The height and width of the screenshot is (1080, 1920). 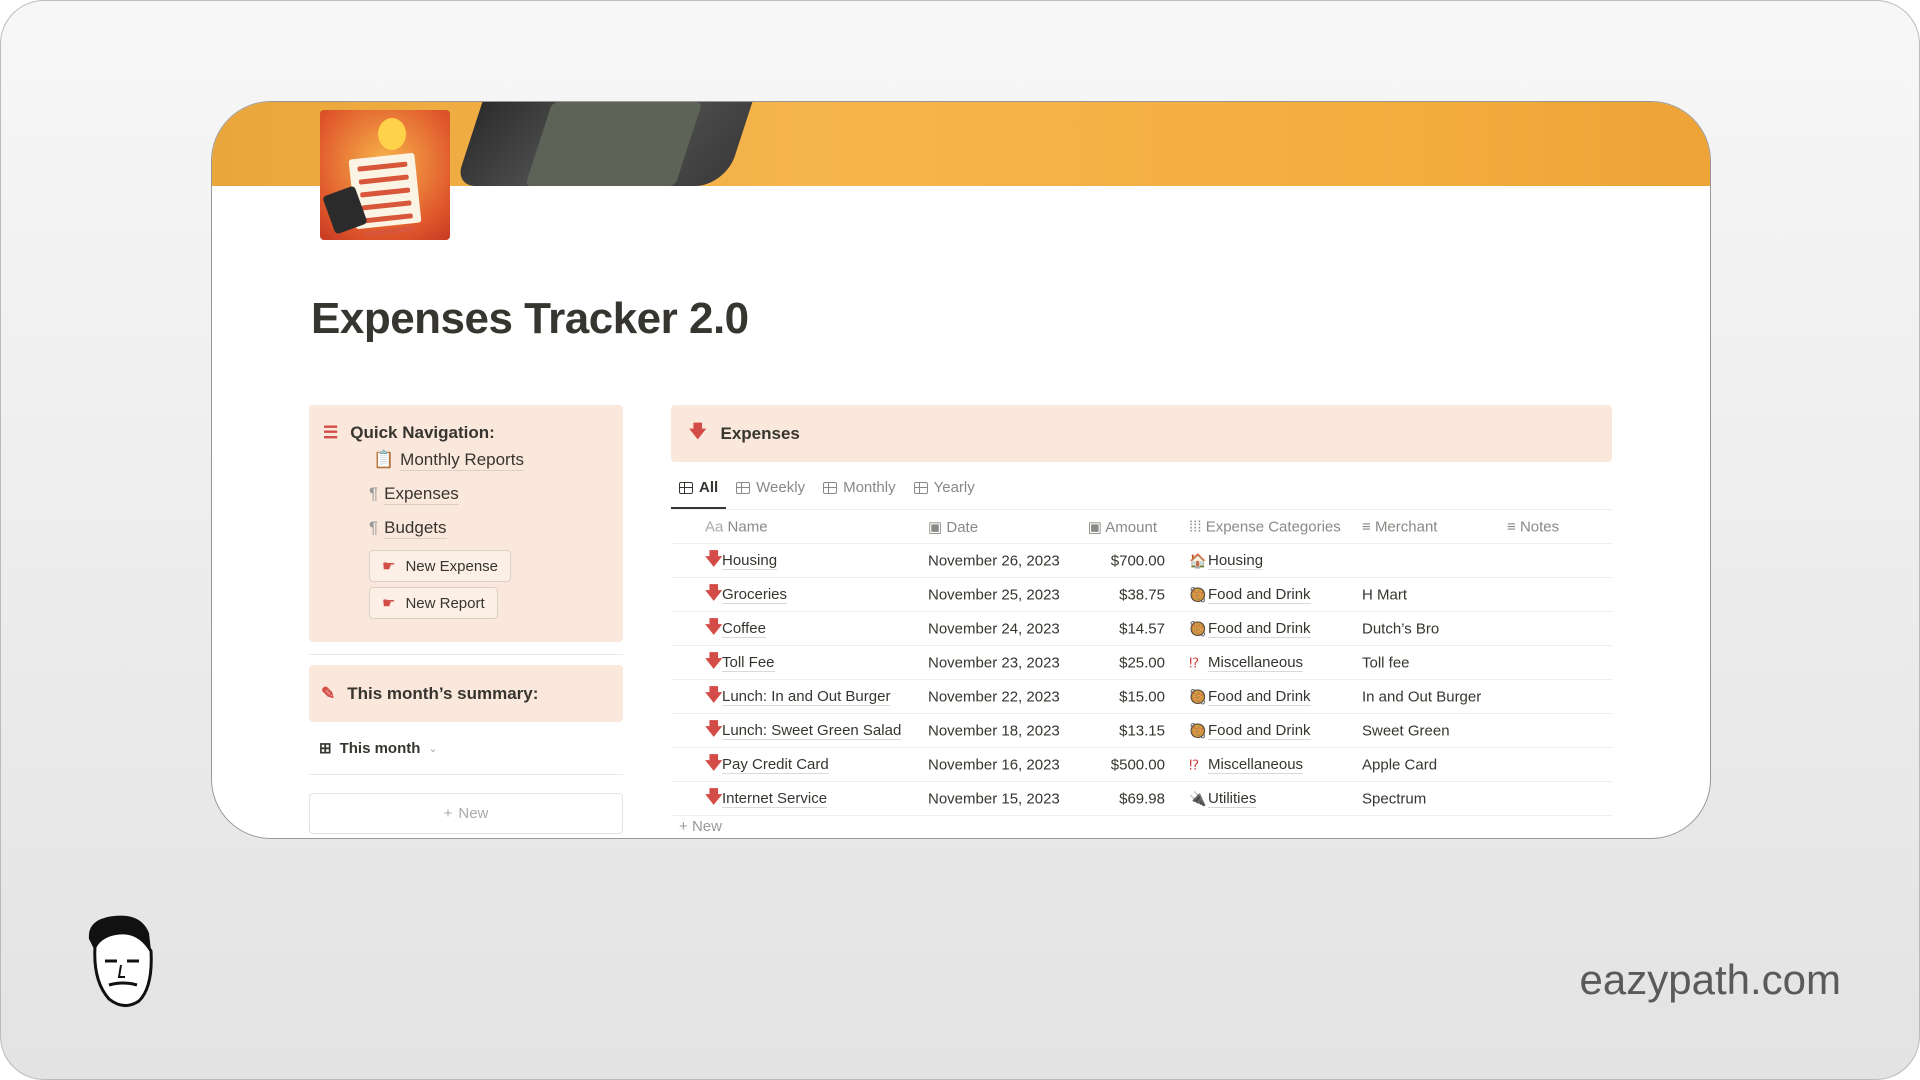 What do you see at coordinates (775, 799) in the screenshot?
I see `expense-name-link: Internet Service` at bounding box center [775, 799].